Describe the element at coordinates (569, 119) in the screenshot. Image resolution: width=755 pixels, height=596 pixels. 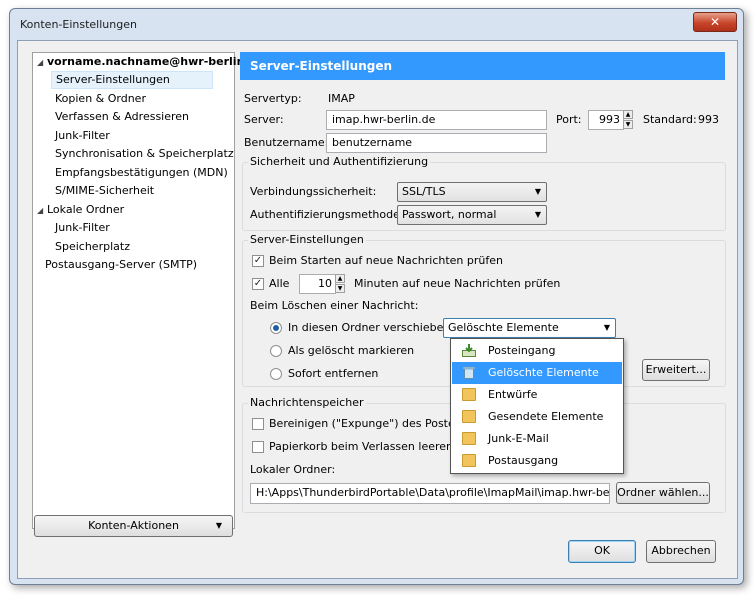
I see `port-label: Port:` at that location.